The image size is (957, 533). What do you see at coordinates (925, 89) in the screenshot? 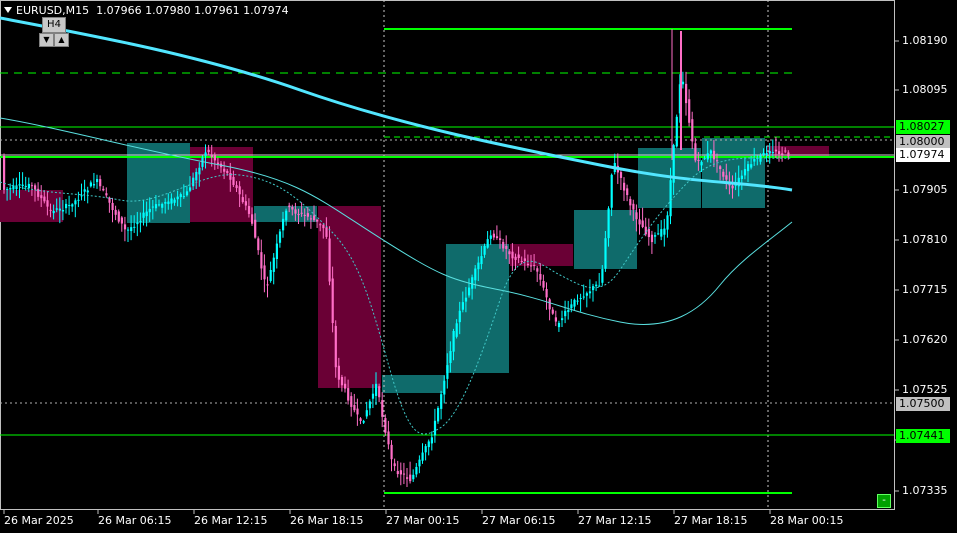
I see `price-axis-label: 1.08095` at bounding box center [925, 89].